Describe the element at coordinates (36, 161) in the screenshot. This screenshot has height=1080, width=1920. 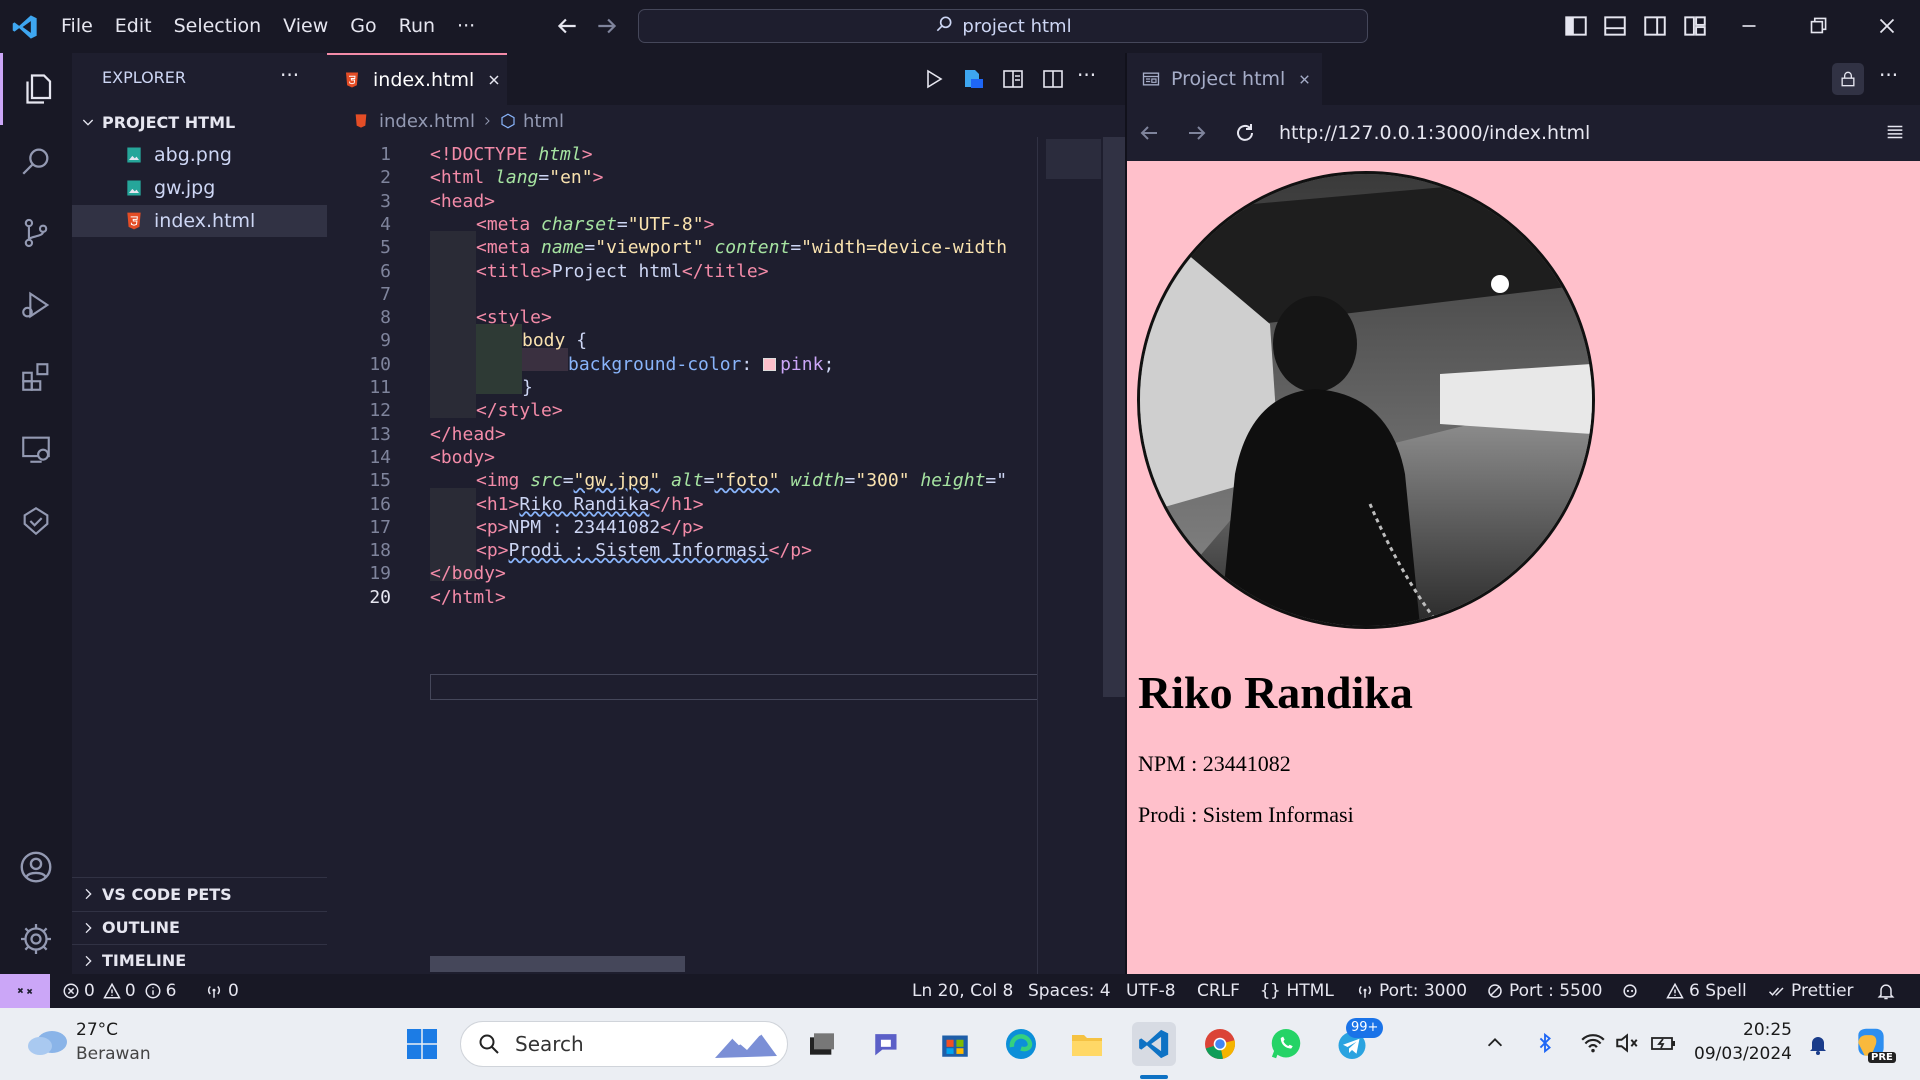
I see `search-icon` at that location.